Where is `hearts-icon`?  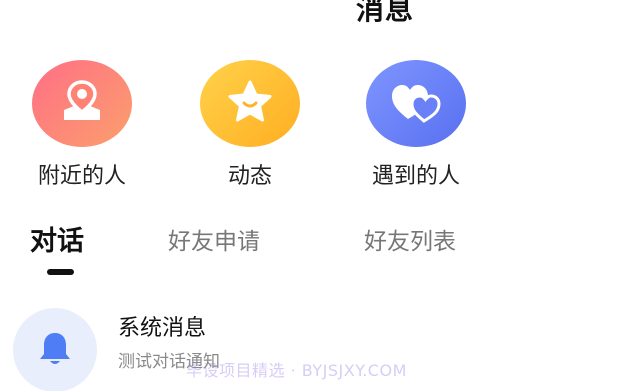
hearts-icon is located at coordinates (416, 104).